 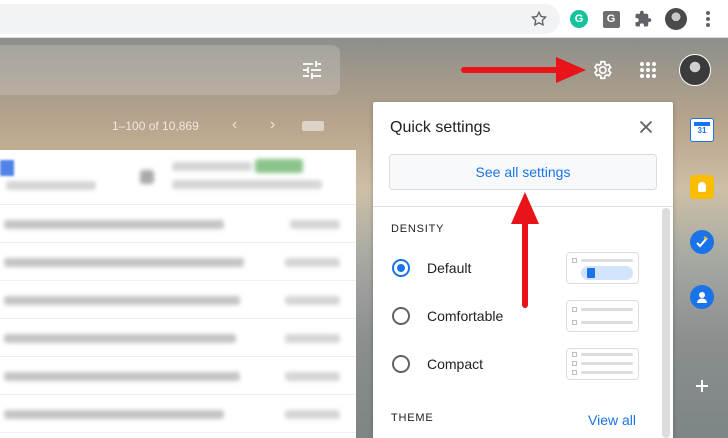 I want to click on chevron-left-icon: ‹, so click(x=234, y=125).